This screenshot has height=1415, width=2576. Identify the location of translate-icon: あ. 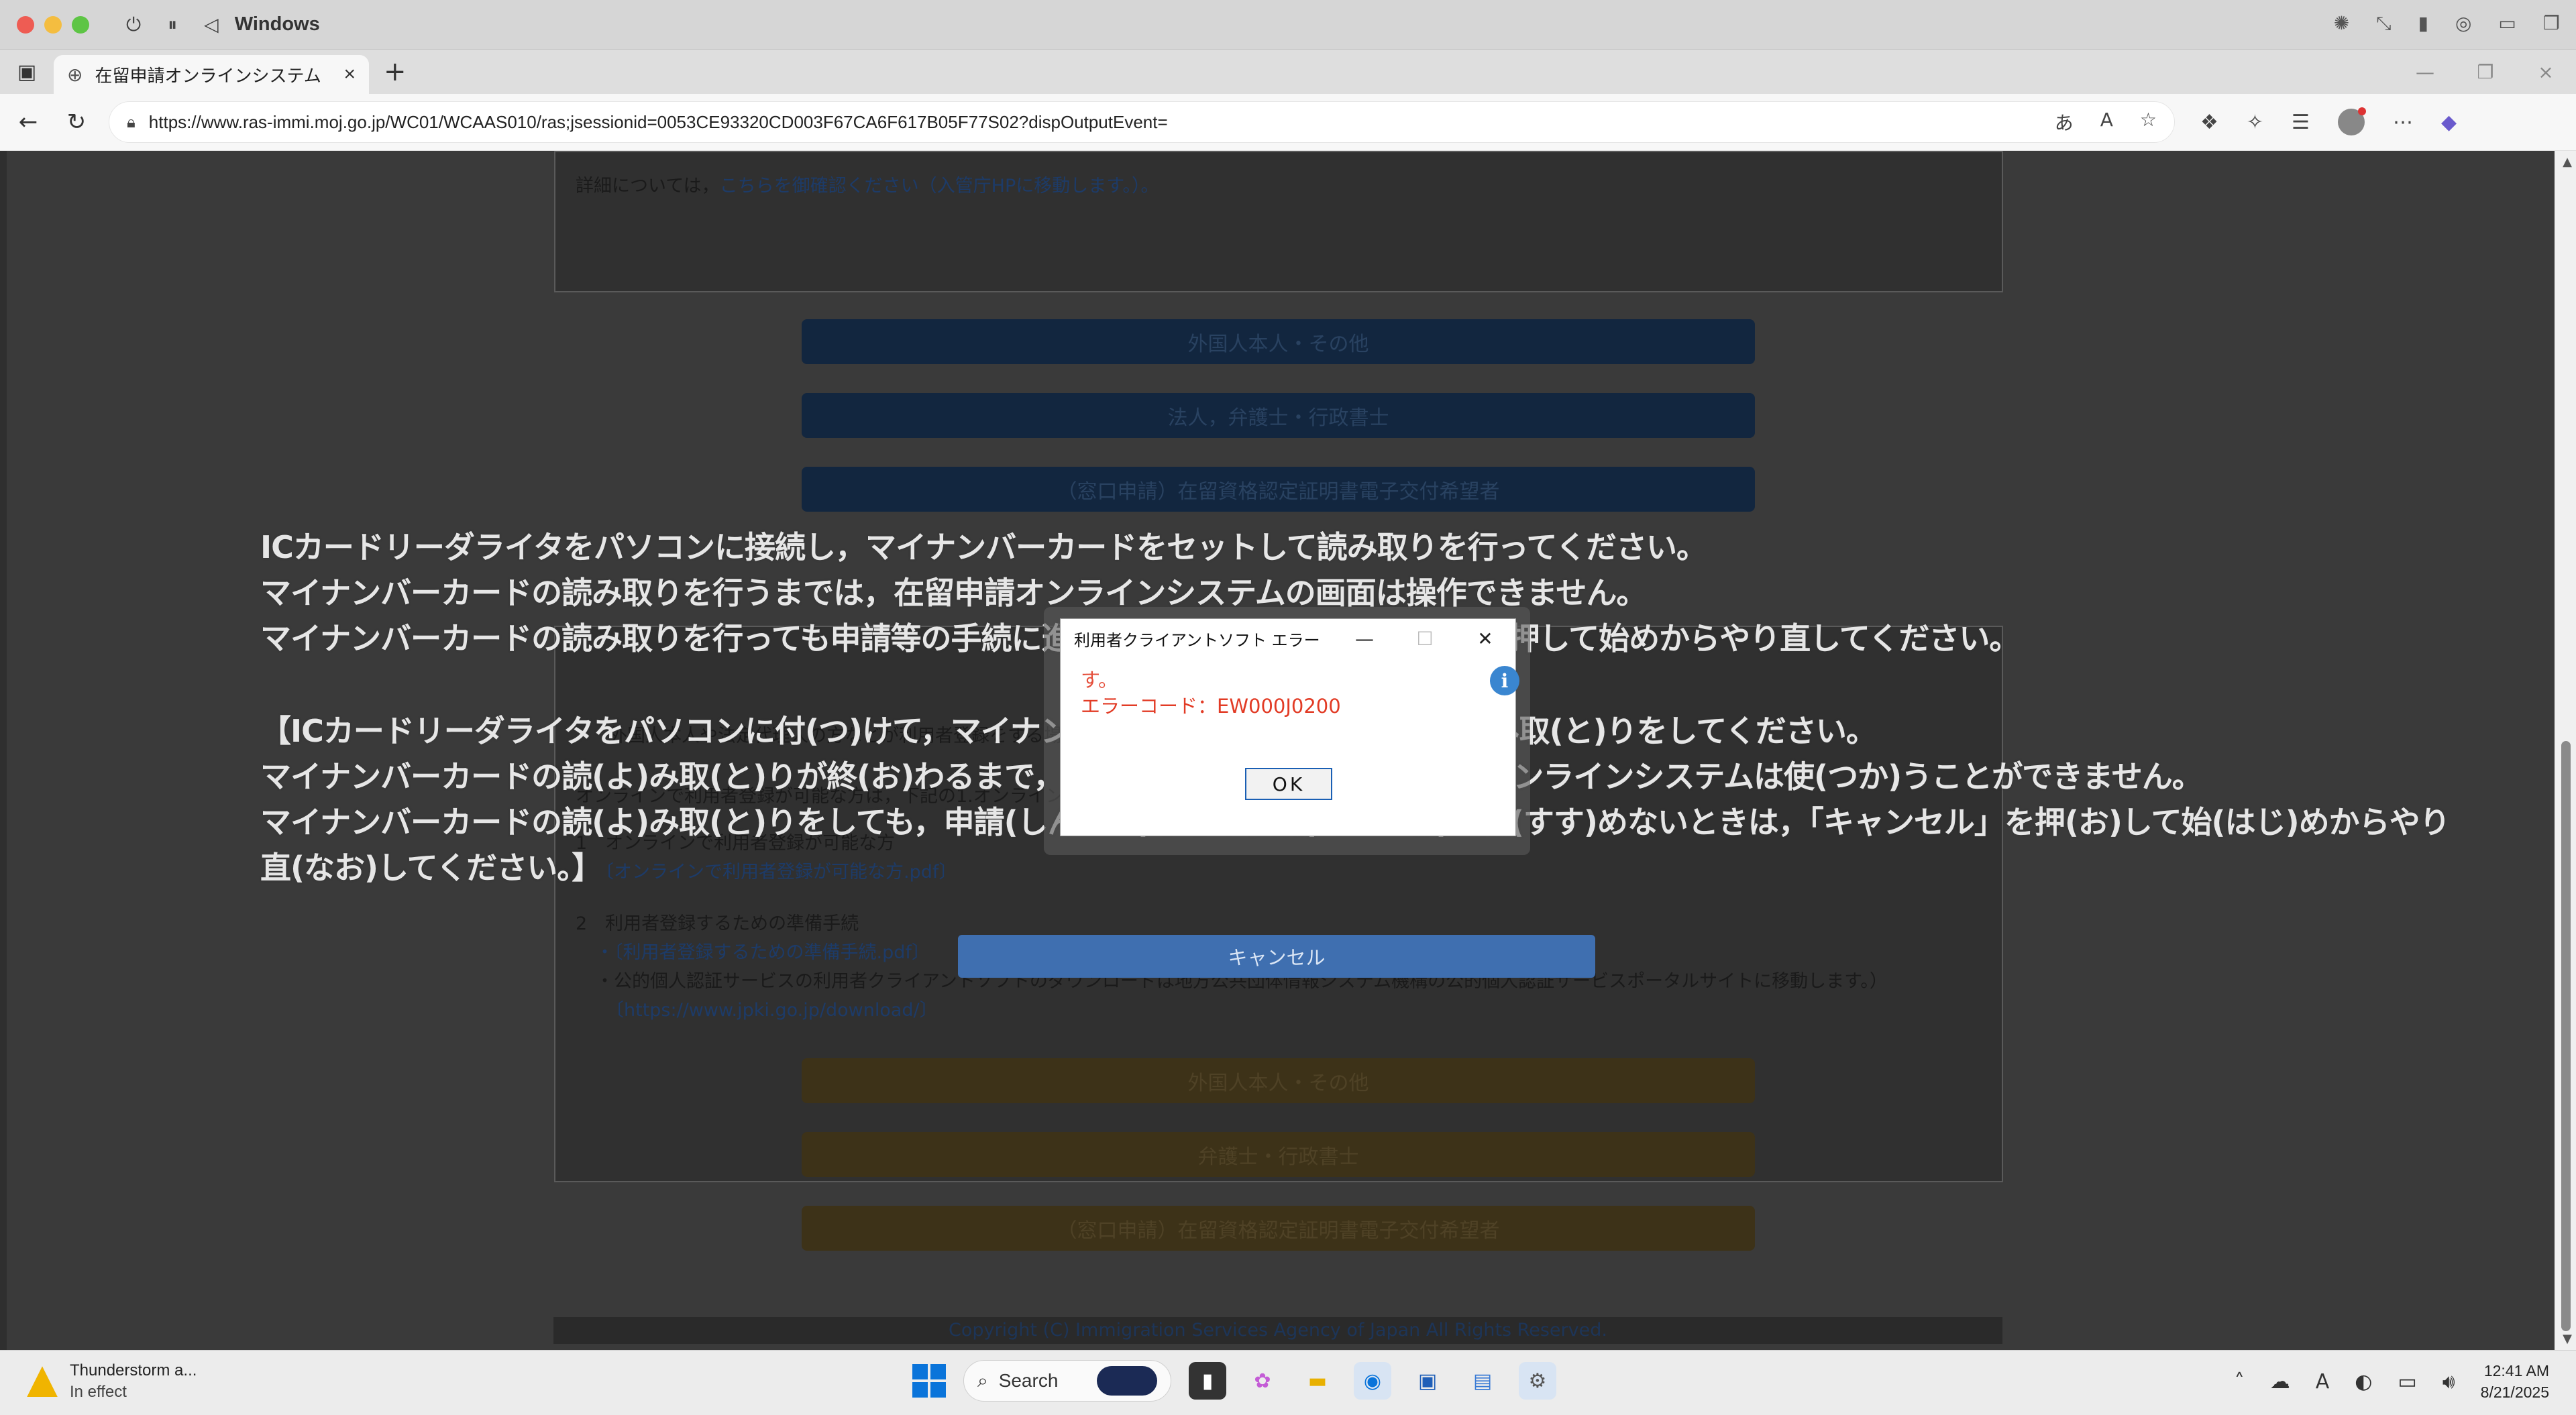
(2064, 122).